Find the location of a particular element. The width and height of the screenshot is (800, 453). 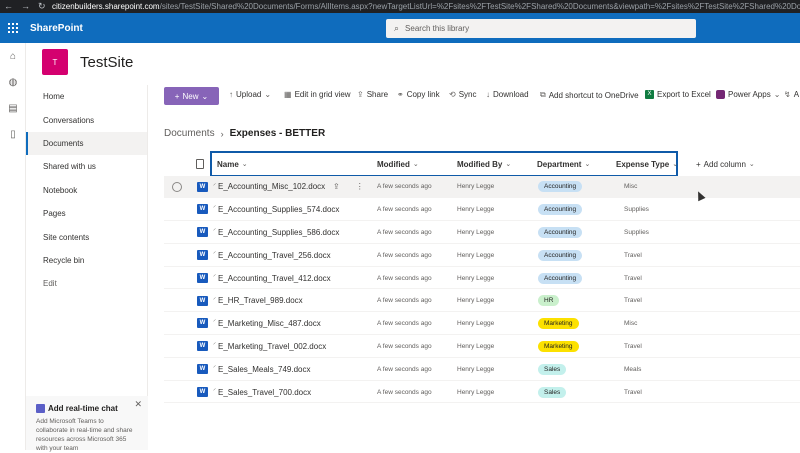

nav-item-edit: Edit is located at coordinates (86, 283).